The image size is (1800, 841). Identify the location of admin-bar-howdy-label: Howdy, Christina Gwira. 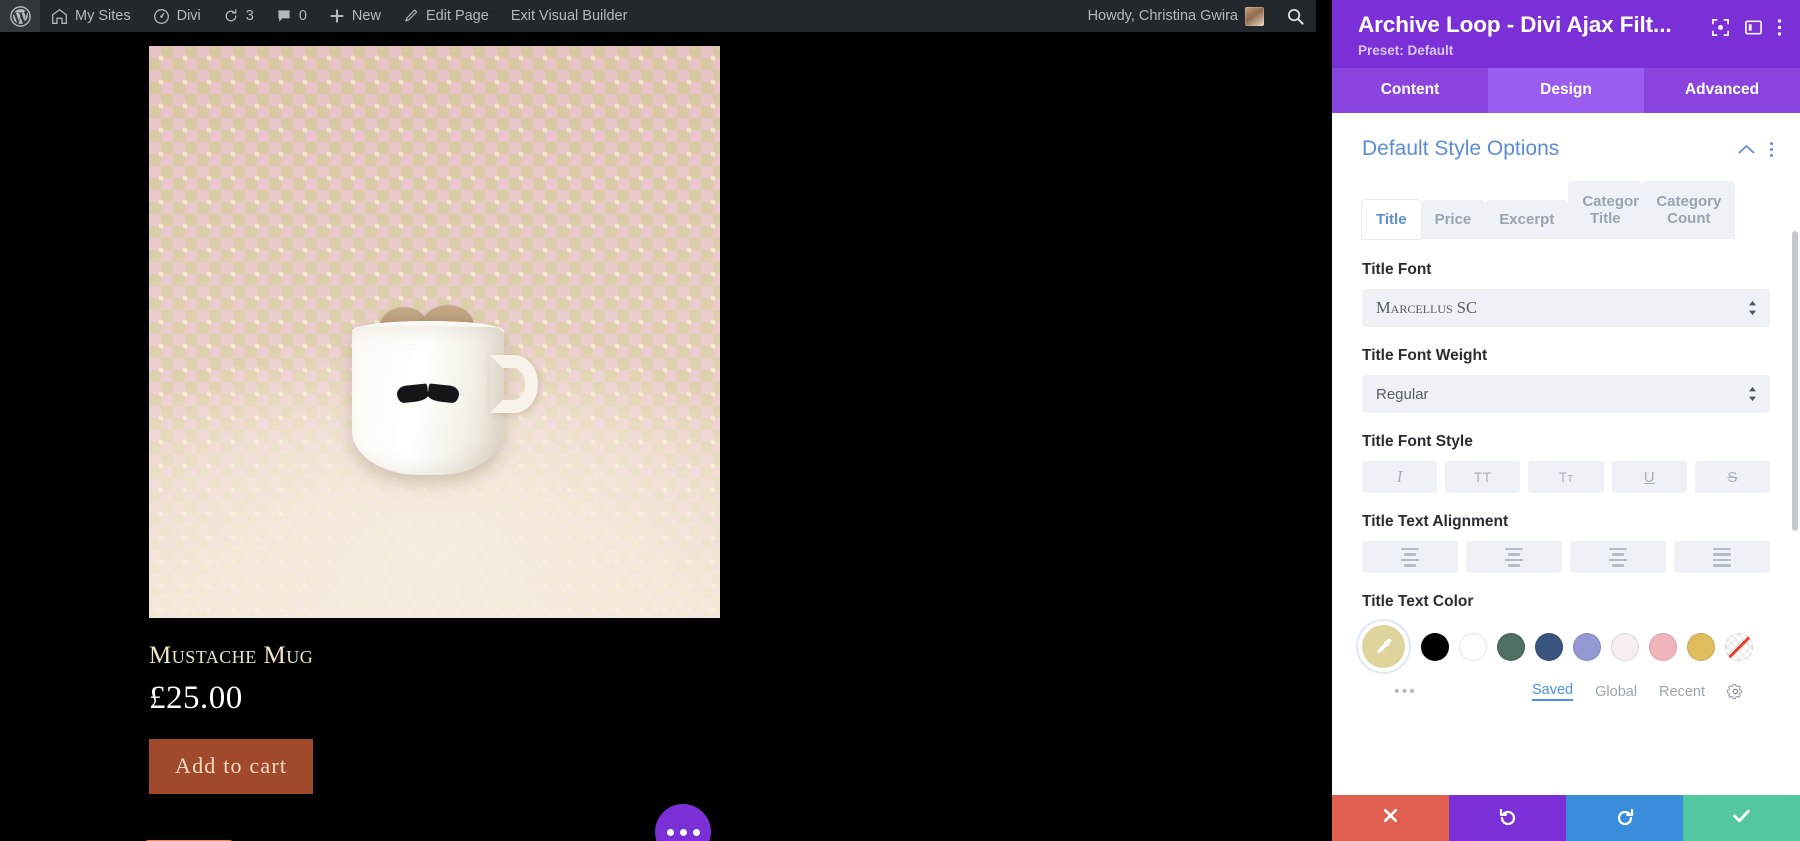
(1162, 16).